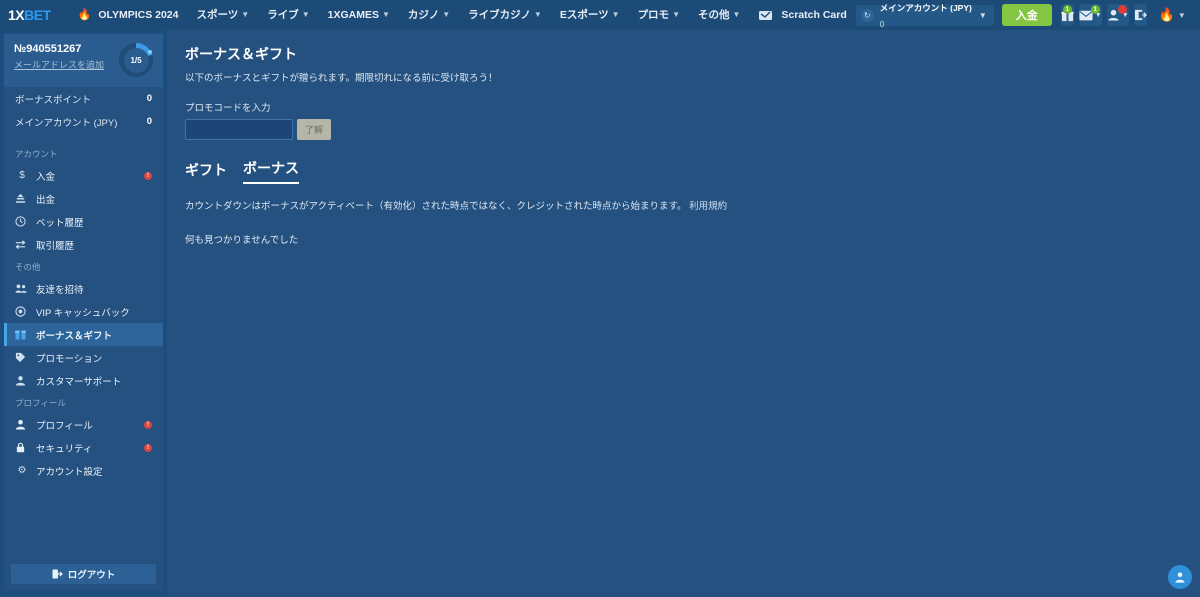 The image size is (1200, 597). I want to click on clock-icon, so click(22, 221).